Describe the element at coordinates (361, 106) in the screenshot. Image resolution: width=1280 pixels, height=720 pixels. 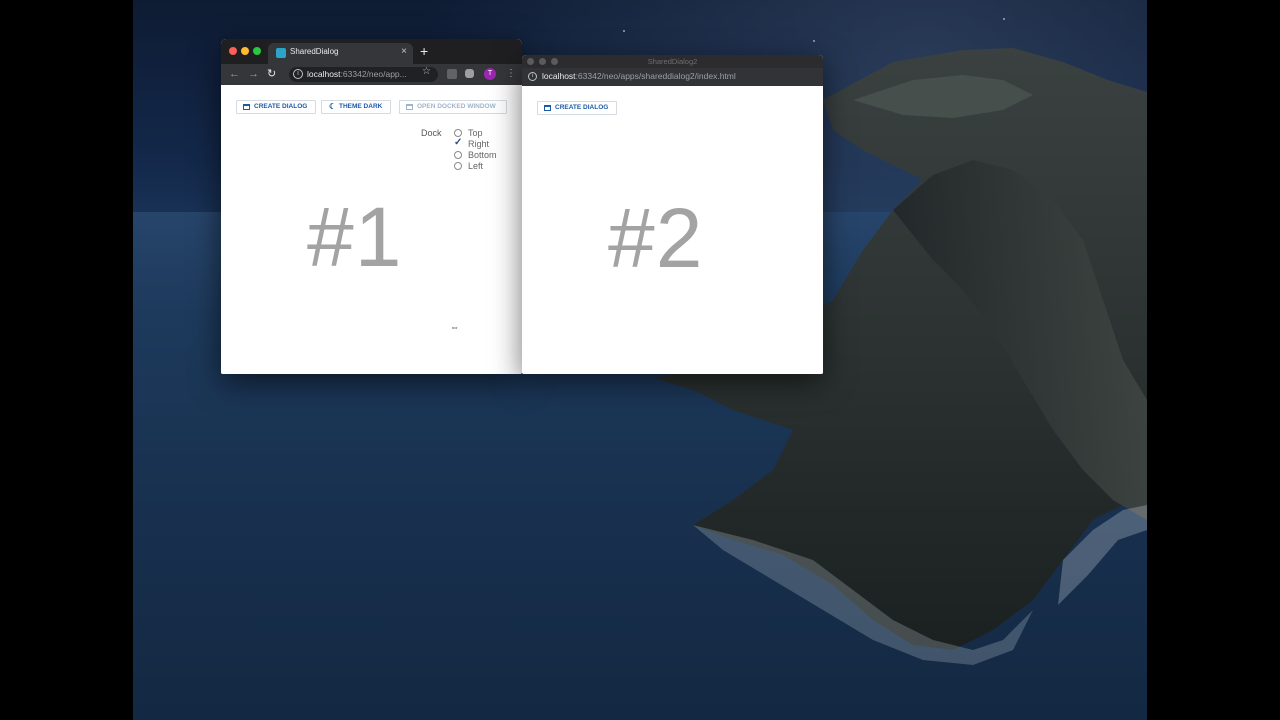
I see `theme-dark-label: THEME DARK` at that location.